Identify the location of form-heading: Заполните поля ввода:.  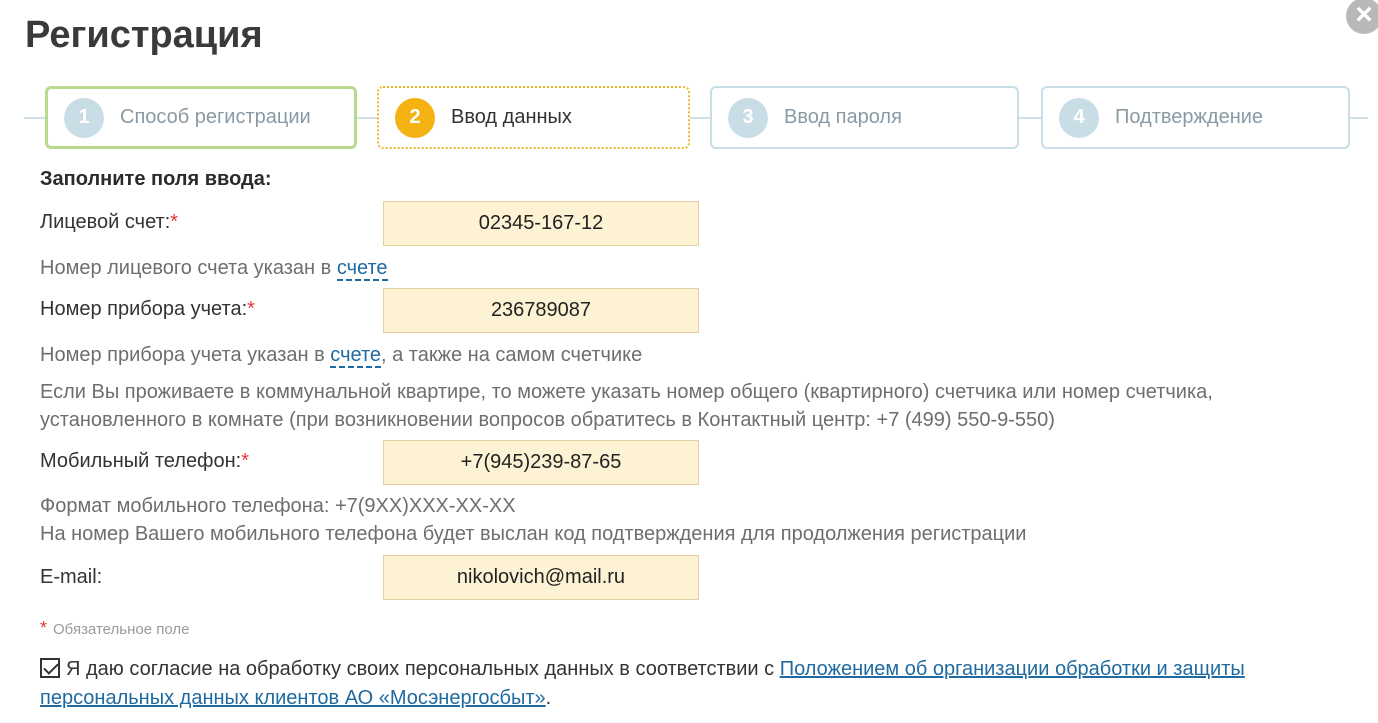
(156, 179).